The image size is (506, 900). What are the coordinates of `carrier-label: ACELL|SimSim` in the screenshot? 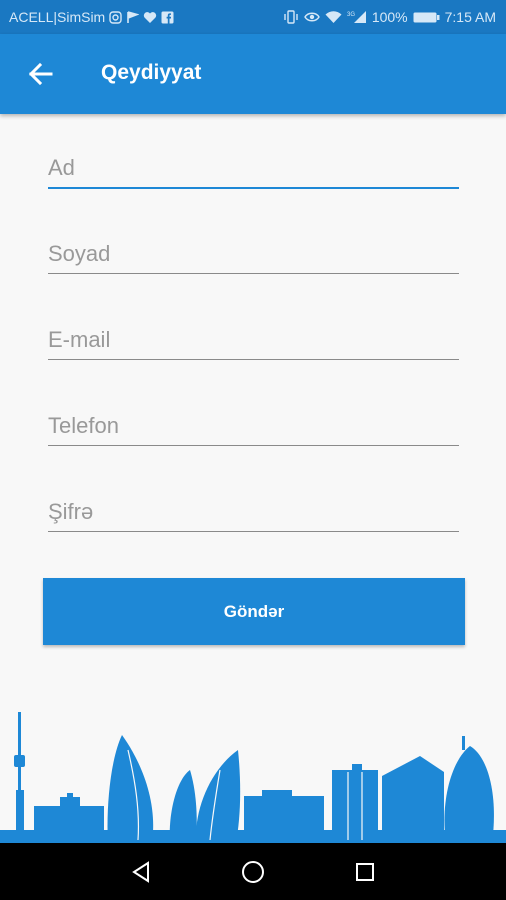 It's located at (57, 17).